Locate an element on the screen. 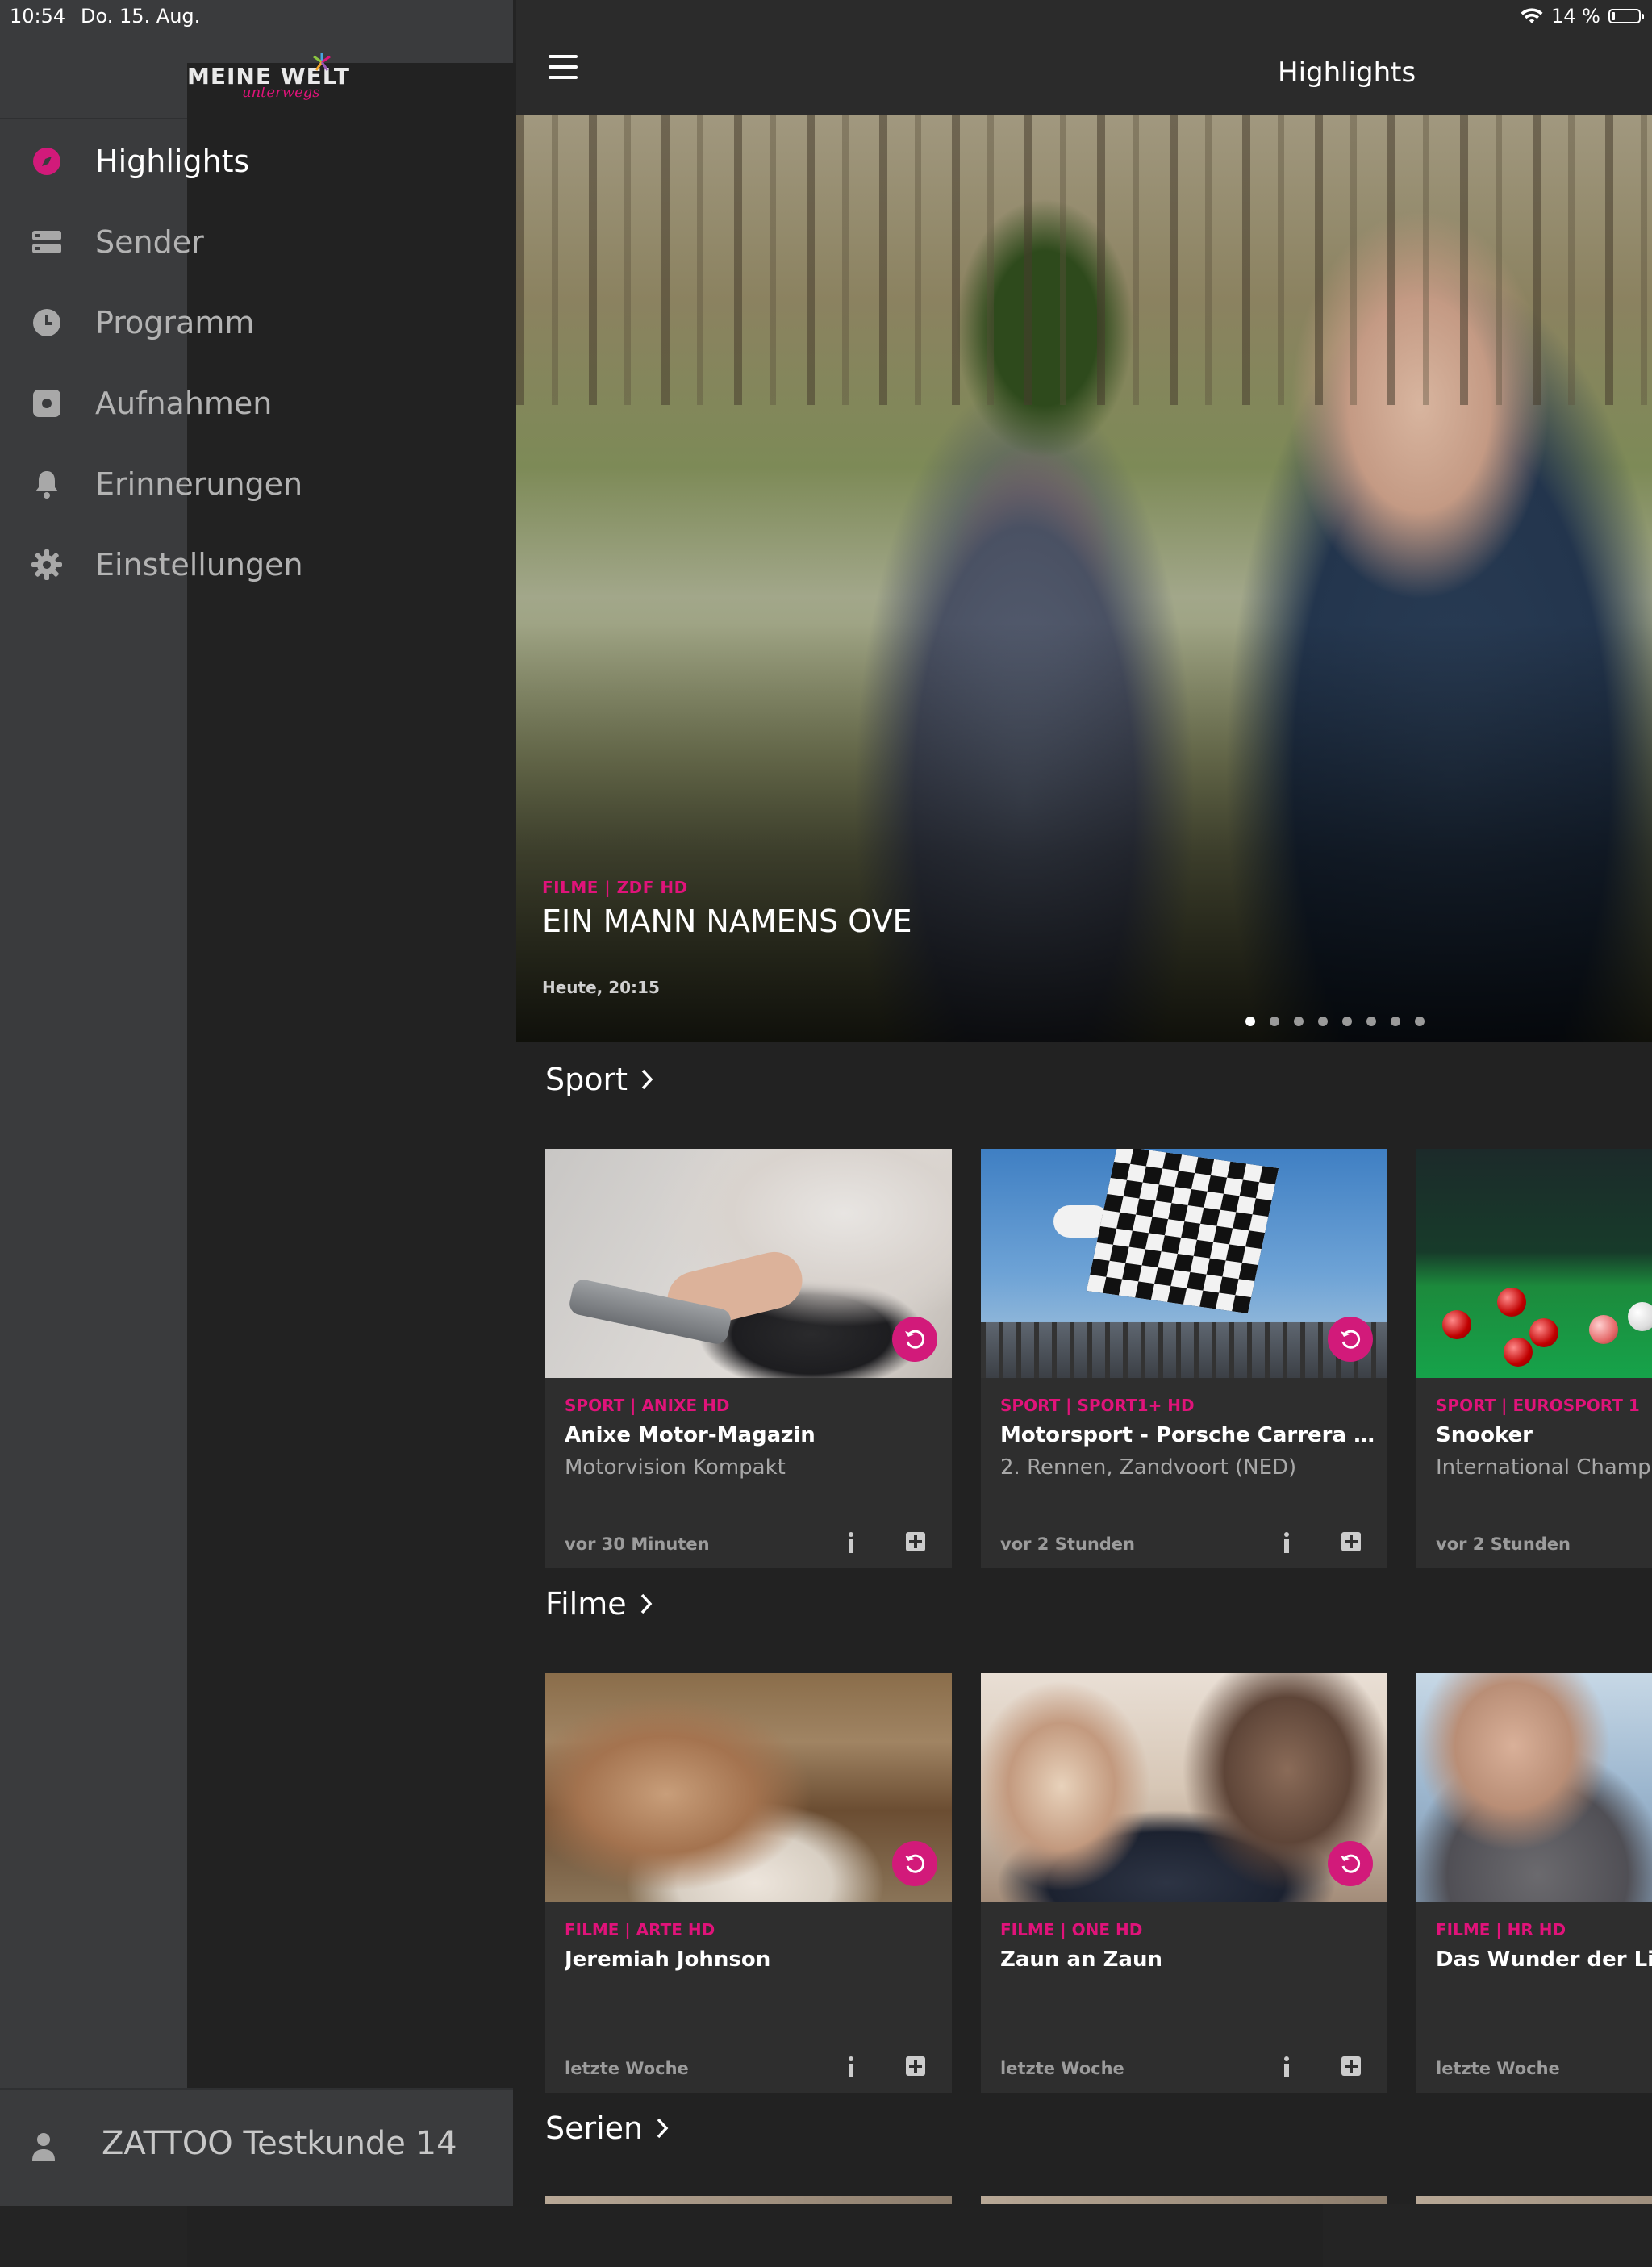  logo-star-icon is located at coordinates (322, 62).